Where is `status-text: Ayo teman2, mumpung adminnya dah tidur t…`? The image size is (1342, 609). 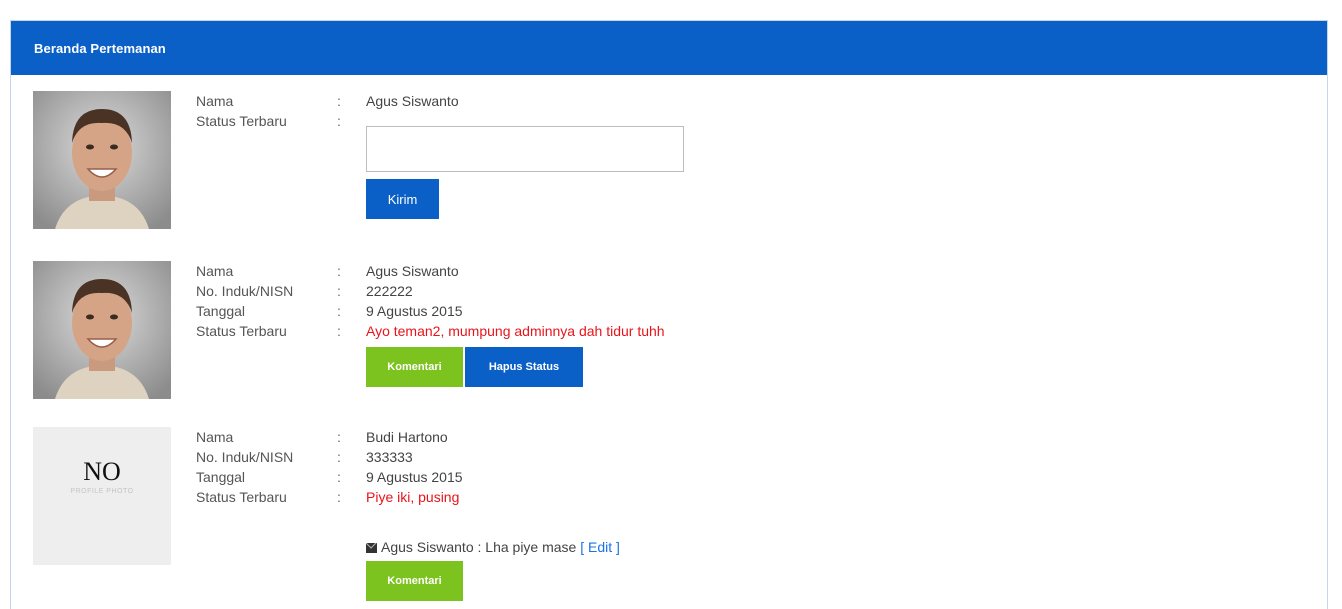 status-text: Ayo teman2, mumpung adminnya dah tidur t… is located at coordinates (515, 331).